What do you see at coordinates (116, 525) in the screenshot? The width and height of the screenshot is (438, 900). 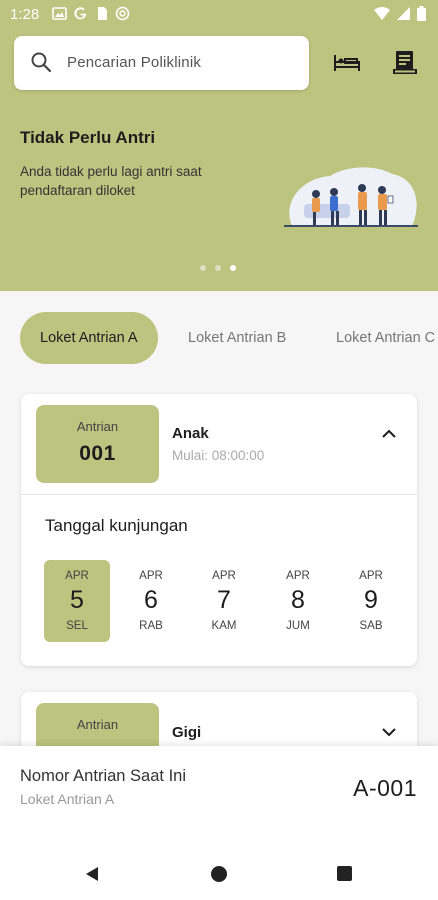 I see `visit-date-heading: Tanggal kunjungan` at bounding box center [116, 525].